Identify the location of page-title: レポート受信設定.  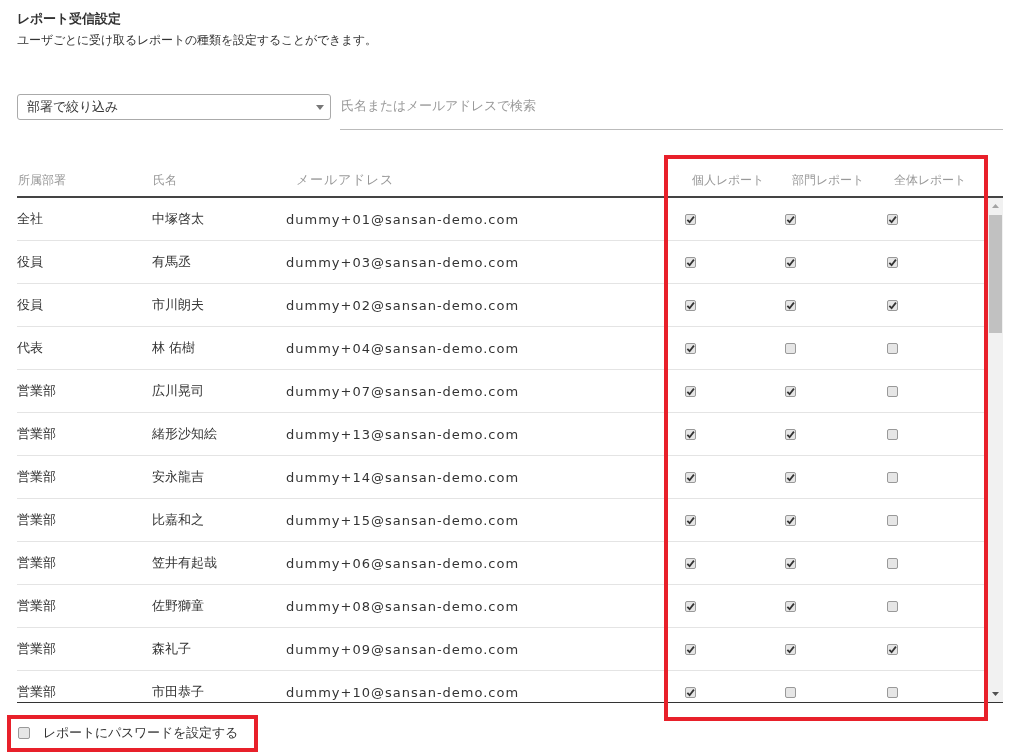
(69, 19).